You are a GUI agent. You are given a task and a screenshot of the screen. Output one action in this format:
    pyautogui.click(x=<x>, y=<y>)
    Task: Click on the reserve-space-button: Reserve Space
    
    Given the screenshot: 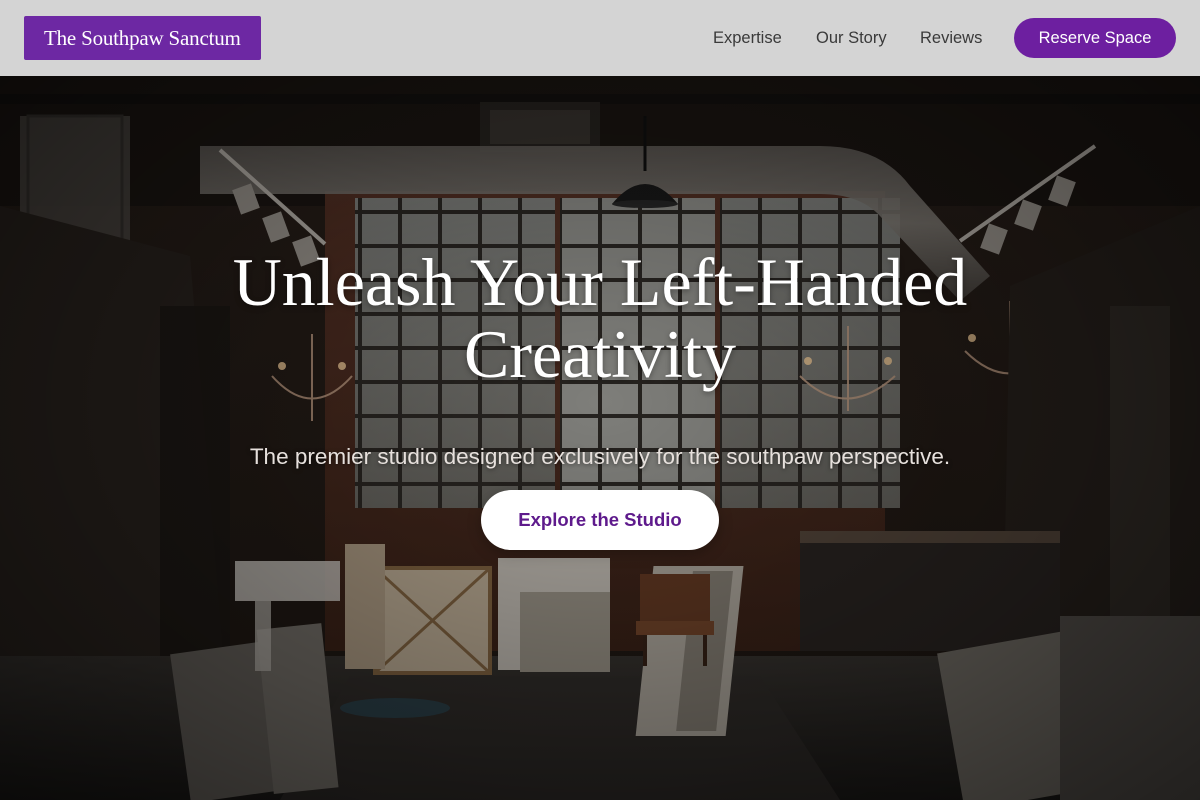 What is the action you would take?
    pyautogui.click(x=1095, y=38)
    